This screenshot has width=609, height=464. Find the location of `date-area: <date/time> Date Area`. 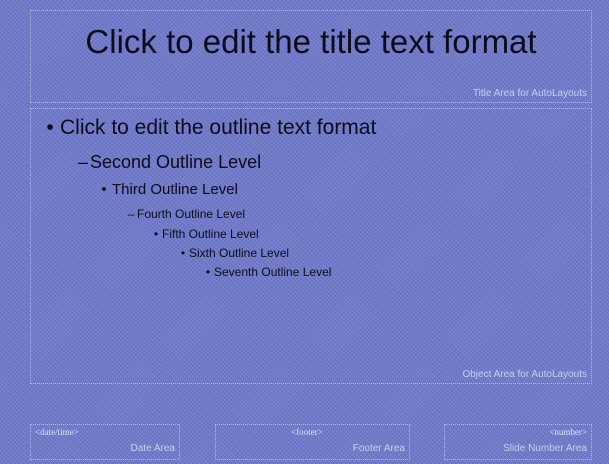

date-area: <date/time> Date Area is located at coordinates (105, 442).